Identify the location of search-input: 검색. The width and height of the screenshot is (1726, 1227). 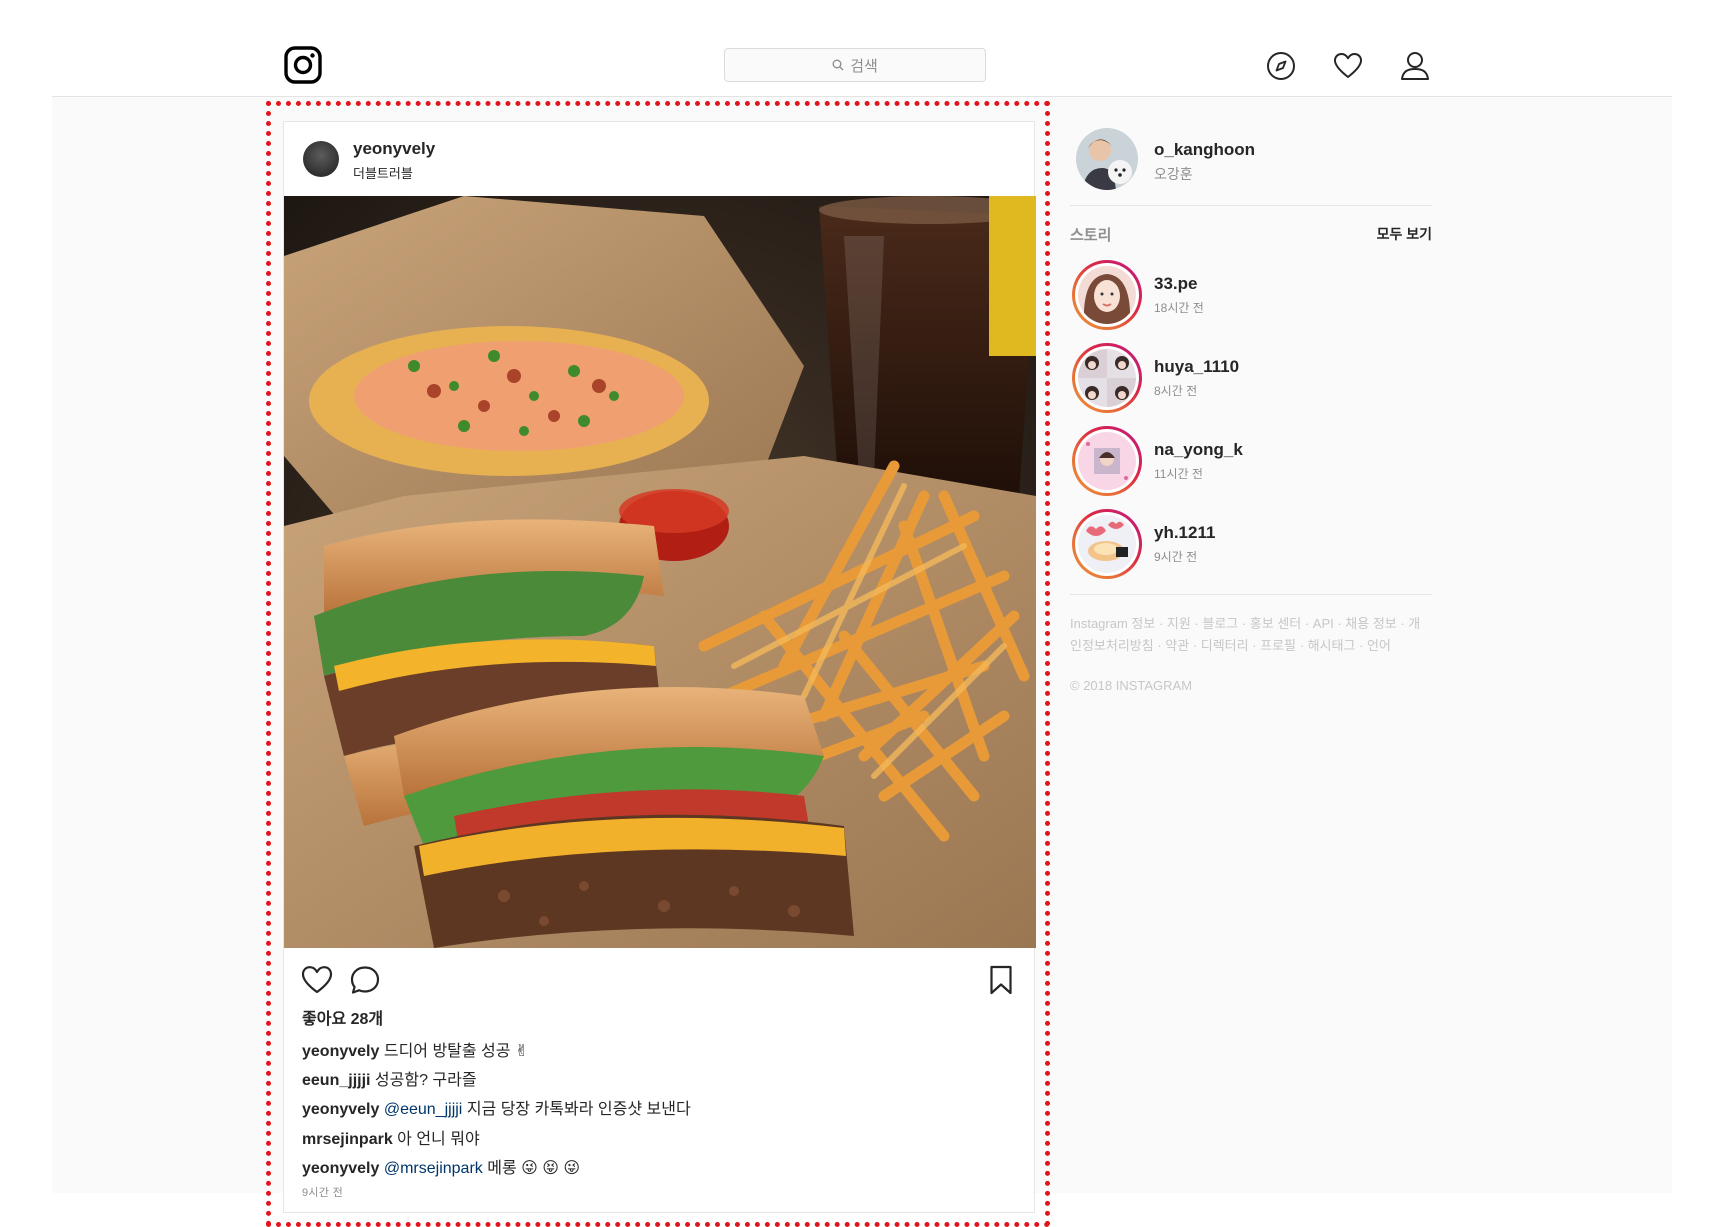
(855, 65).